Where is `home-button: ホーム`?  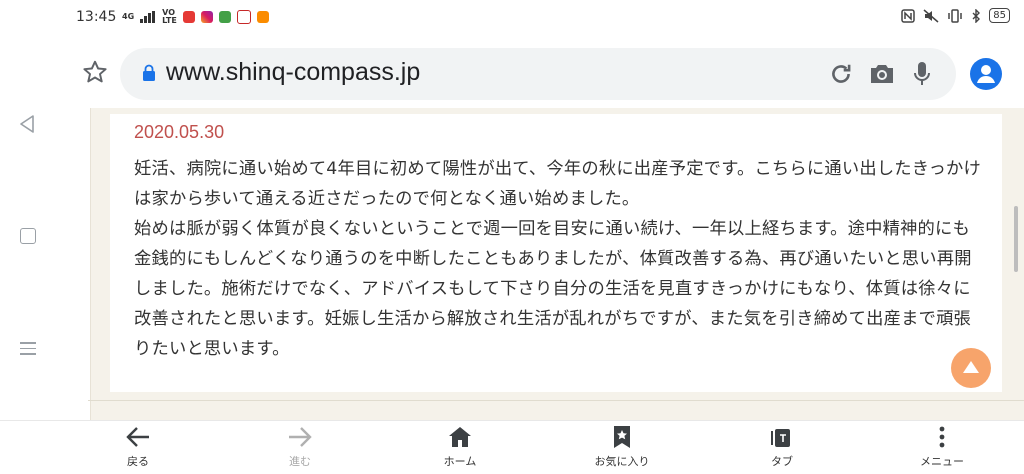 home-button: ホーム is located at coordinates (460, 447).